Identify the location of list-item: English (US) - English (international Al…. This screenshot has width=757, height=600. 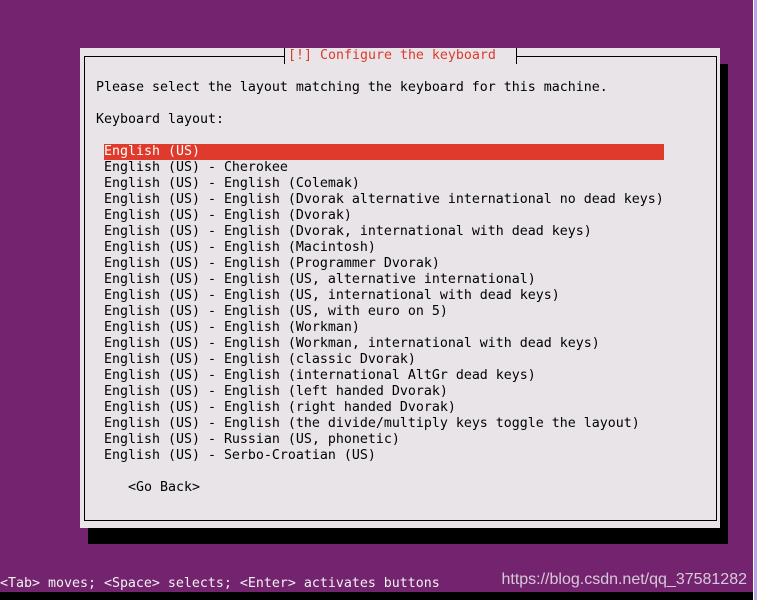
(384, 376).